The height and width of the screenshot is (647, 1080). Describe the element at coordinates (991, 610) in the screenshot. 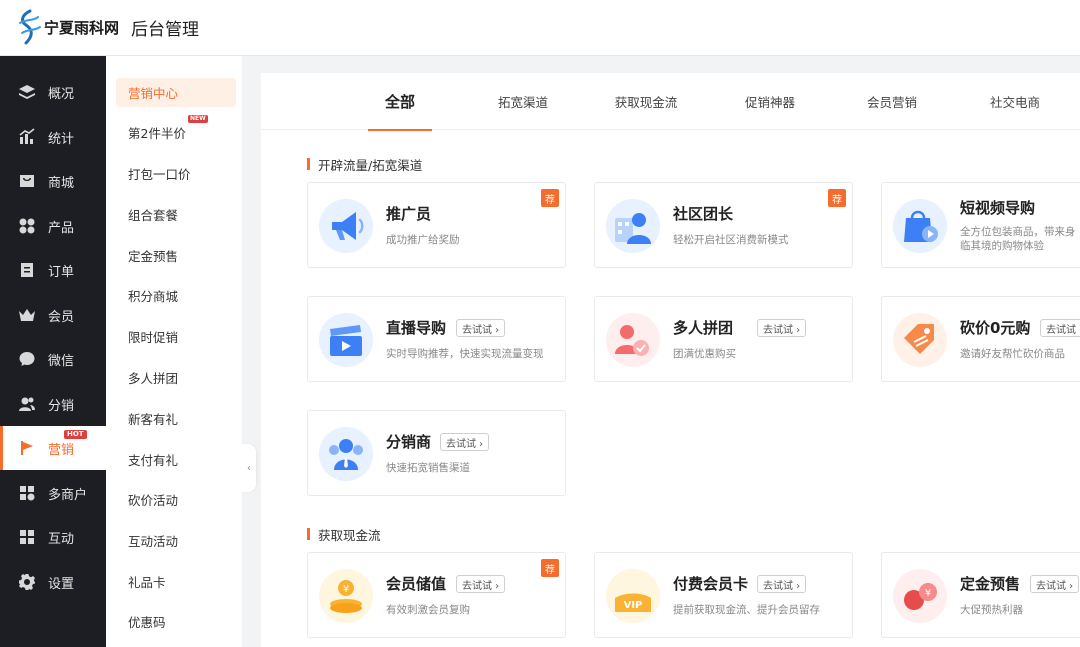

I see `card-desc: 大促预热利器` at that location.